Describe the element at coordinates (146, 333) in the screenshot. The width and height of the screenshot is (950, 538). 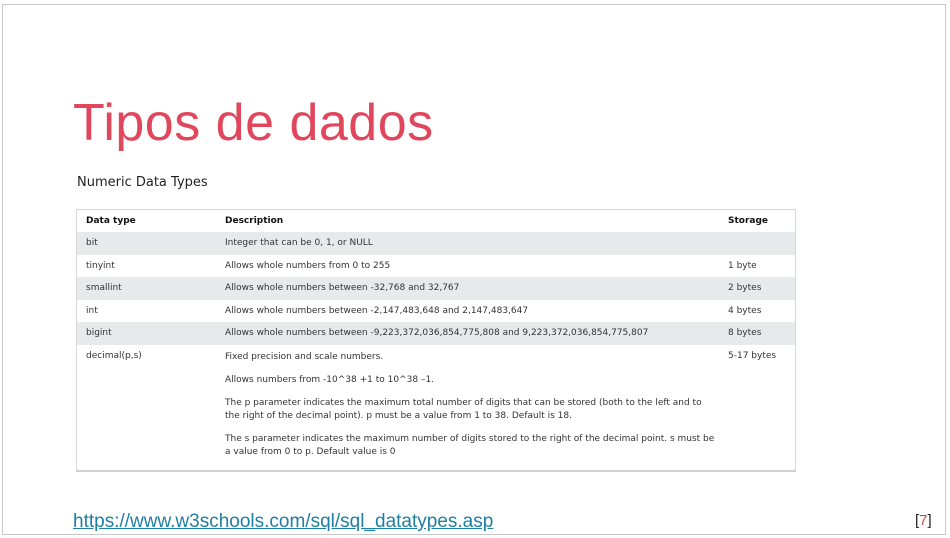
I see `cell-type: bigint` at that location.